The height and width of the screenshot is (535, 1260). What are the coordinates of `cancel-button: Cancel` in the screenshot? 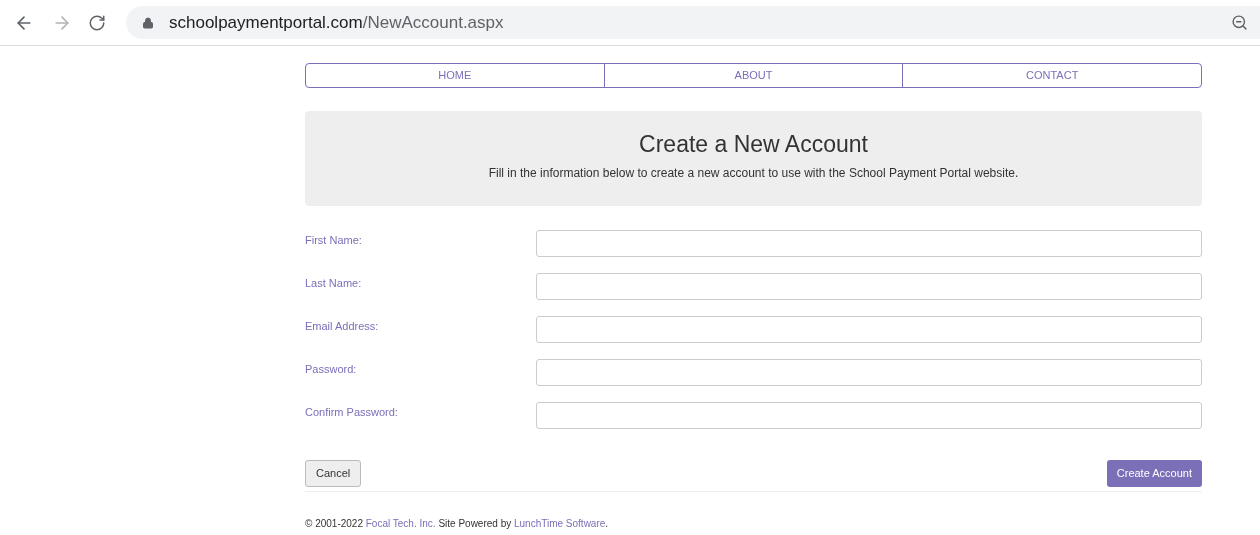 It's located at (333, 473).